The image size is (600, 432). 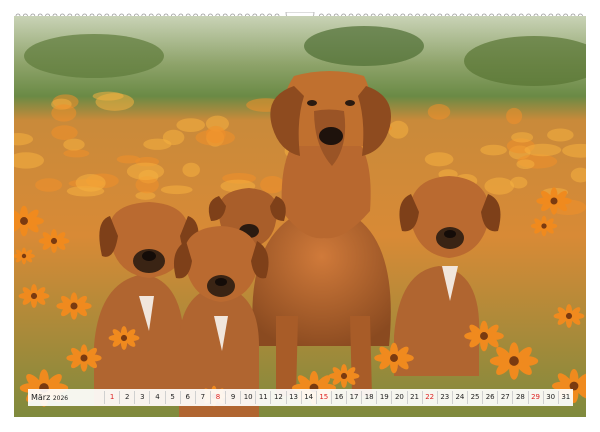 I want to click on day-cell: 20, so click(x=398, y=397).